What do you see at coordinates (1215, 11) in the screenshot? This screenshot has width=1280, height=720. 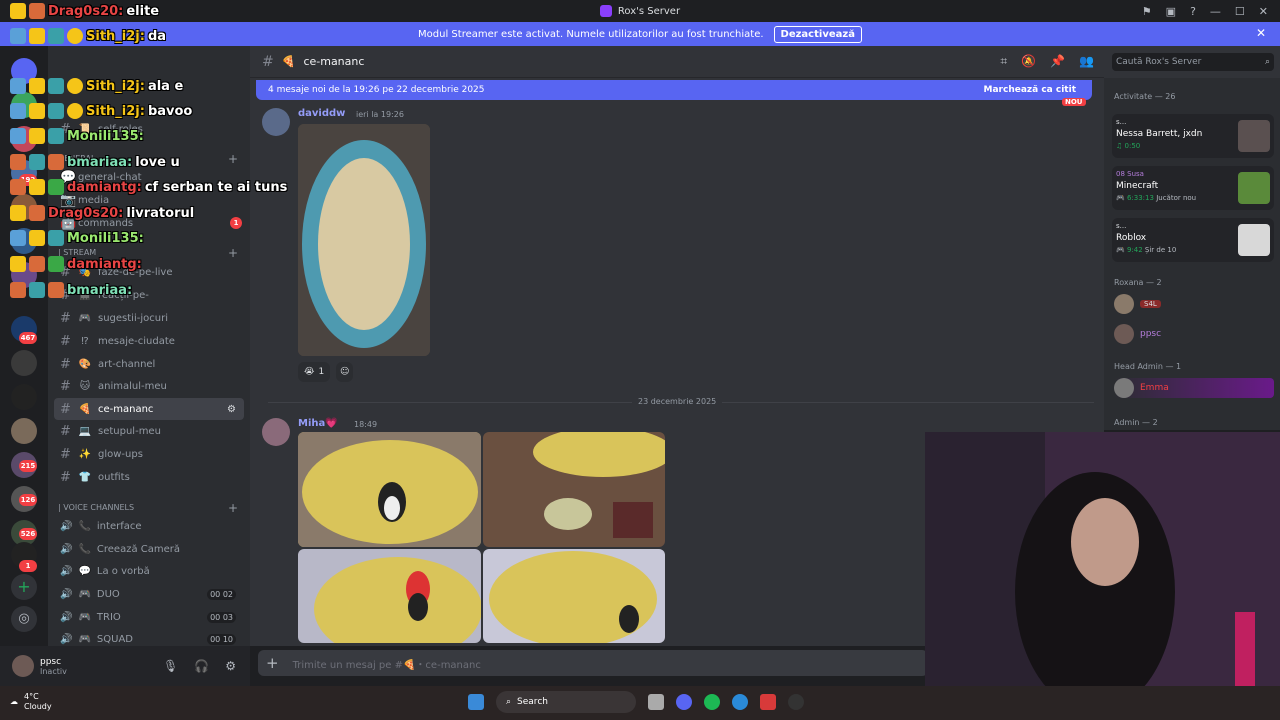 I see `minimize-button: —` at bounding box center [1215, 11].